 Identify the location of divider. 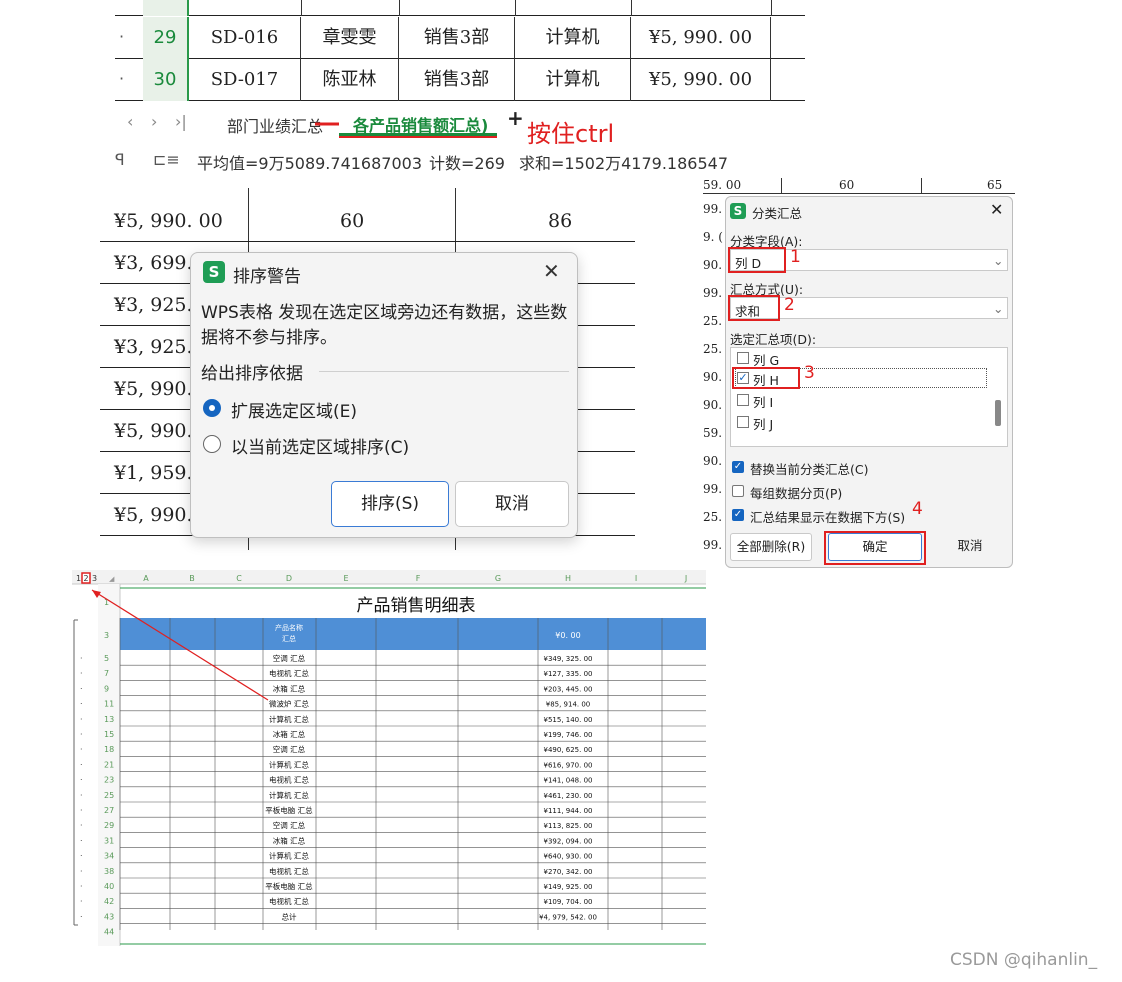
(444, 371).